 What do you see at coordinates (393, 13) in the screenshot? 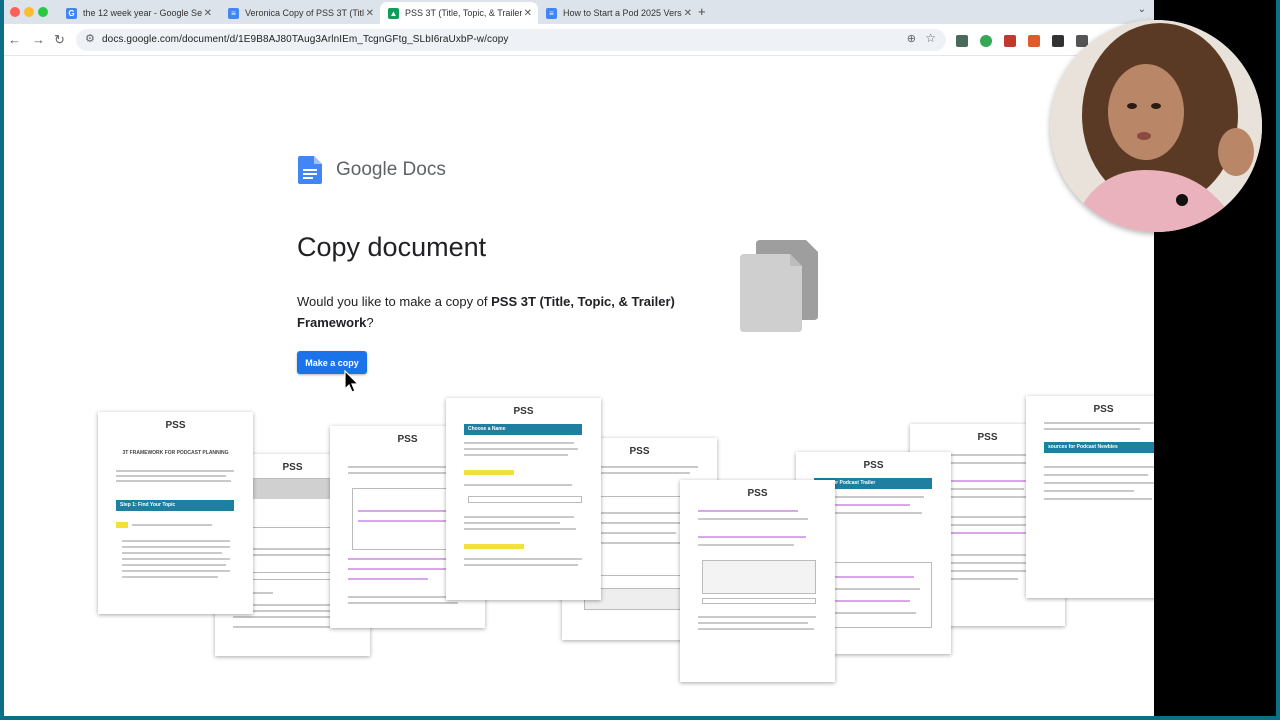
I see `drive-icon: ▲` at bounding box center [393, 13].